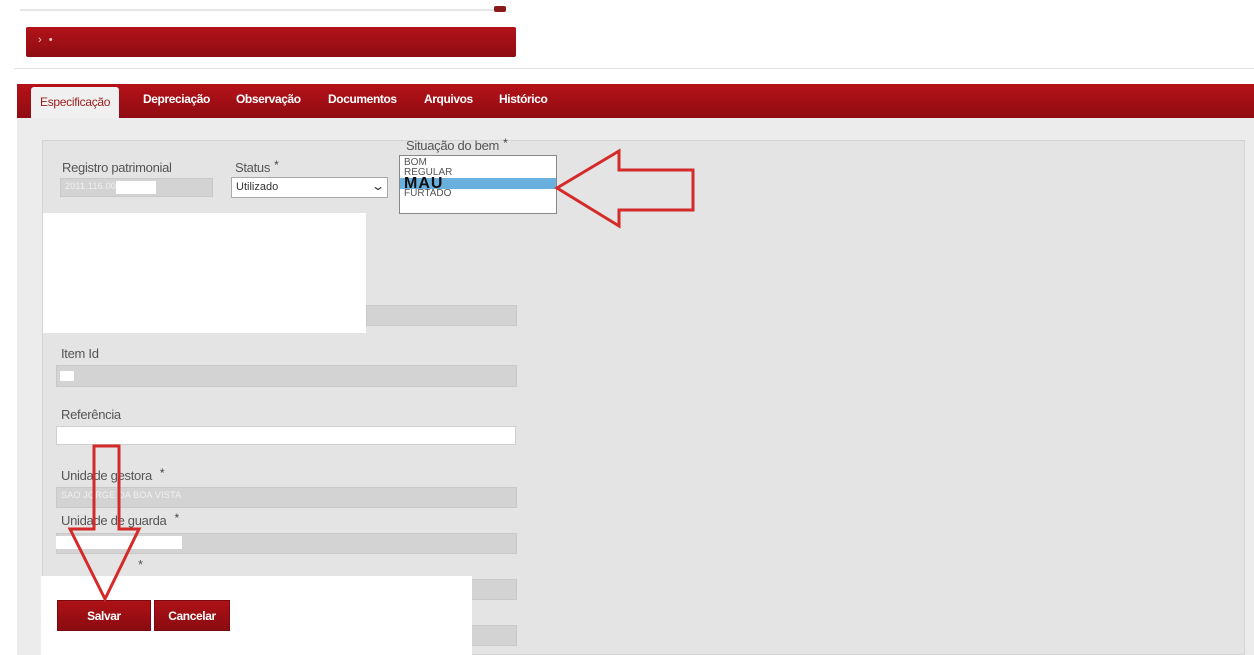 This screenshot has width=1254, height=655. What do you see at coordinates (104, 523) in the screenshot?
I see `annotation-arrow-down-icon` at bounding box center [104, 523].